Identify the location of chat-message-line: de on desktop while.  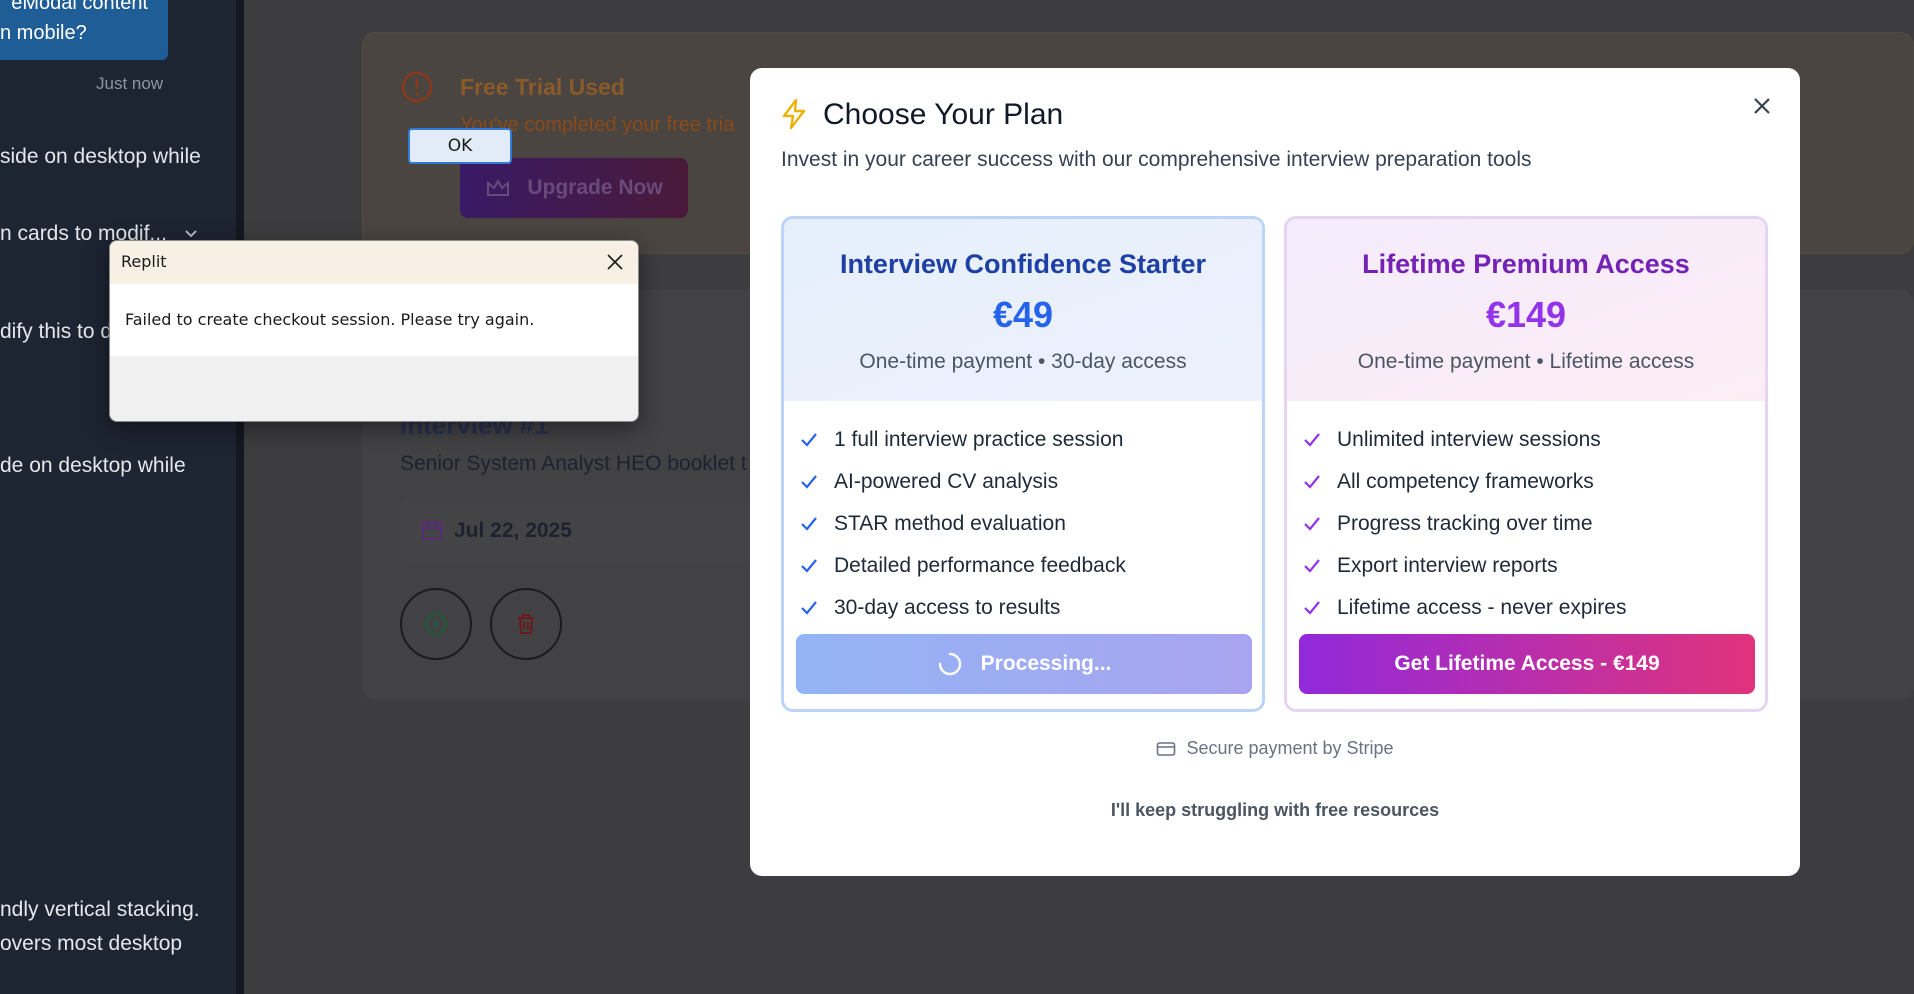
(93, 465).